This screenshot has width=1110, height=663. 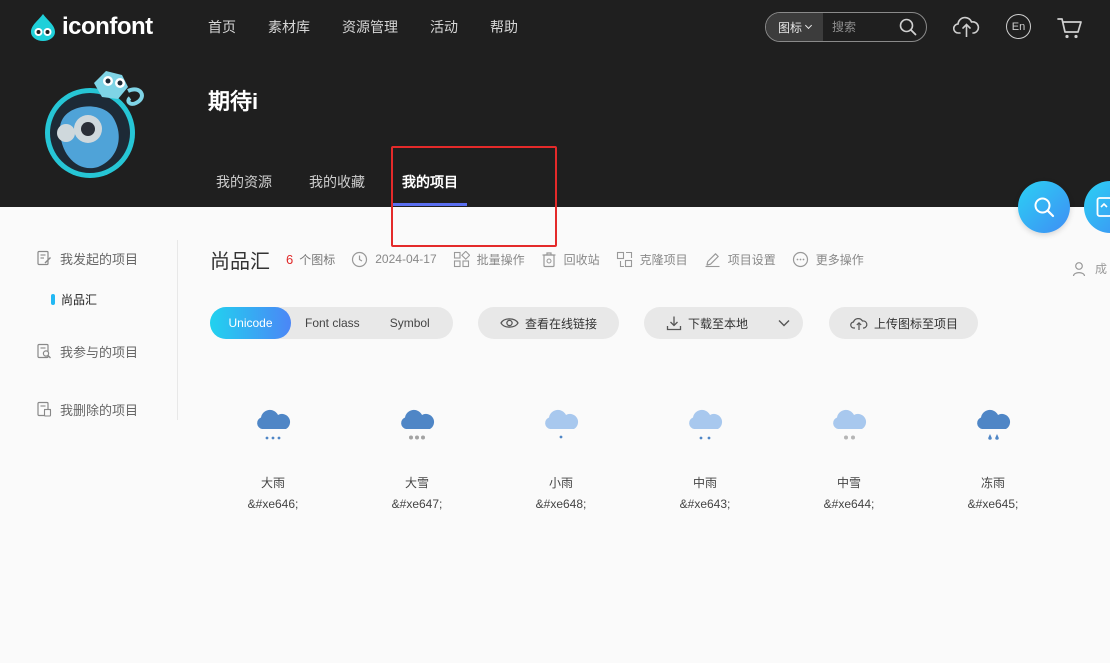 What do you see at coordinates (416, 483) in the screenshot?
I see `icon-name: 大雪` at bounding box center [416, 483].